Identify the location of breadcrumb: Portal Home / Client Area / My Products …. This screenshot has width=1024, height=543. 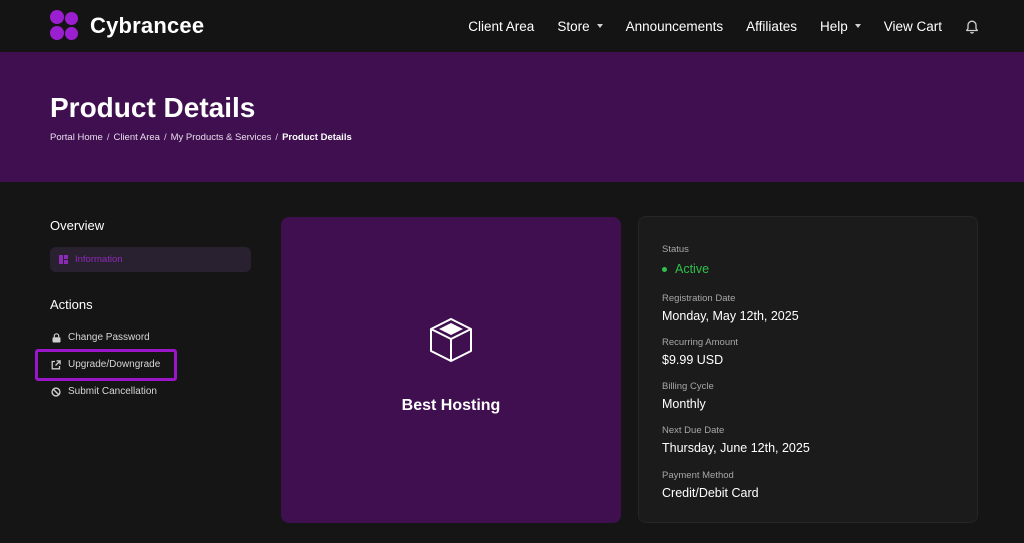
(201, 137).